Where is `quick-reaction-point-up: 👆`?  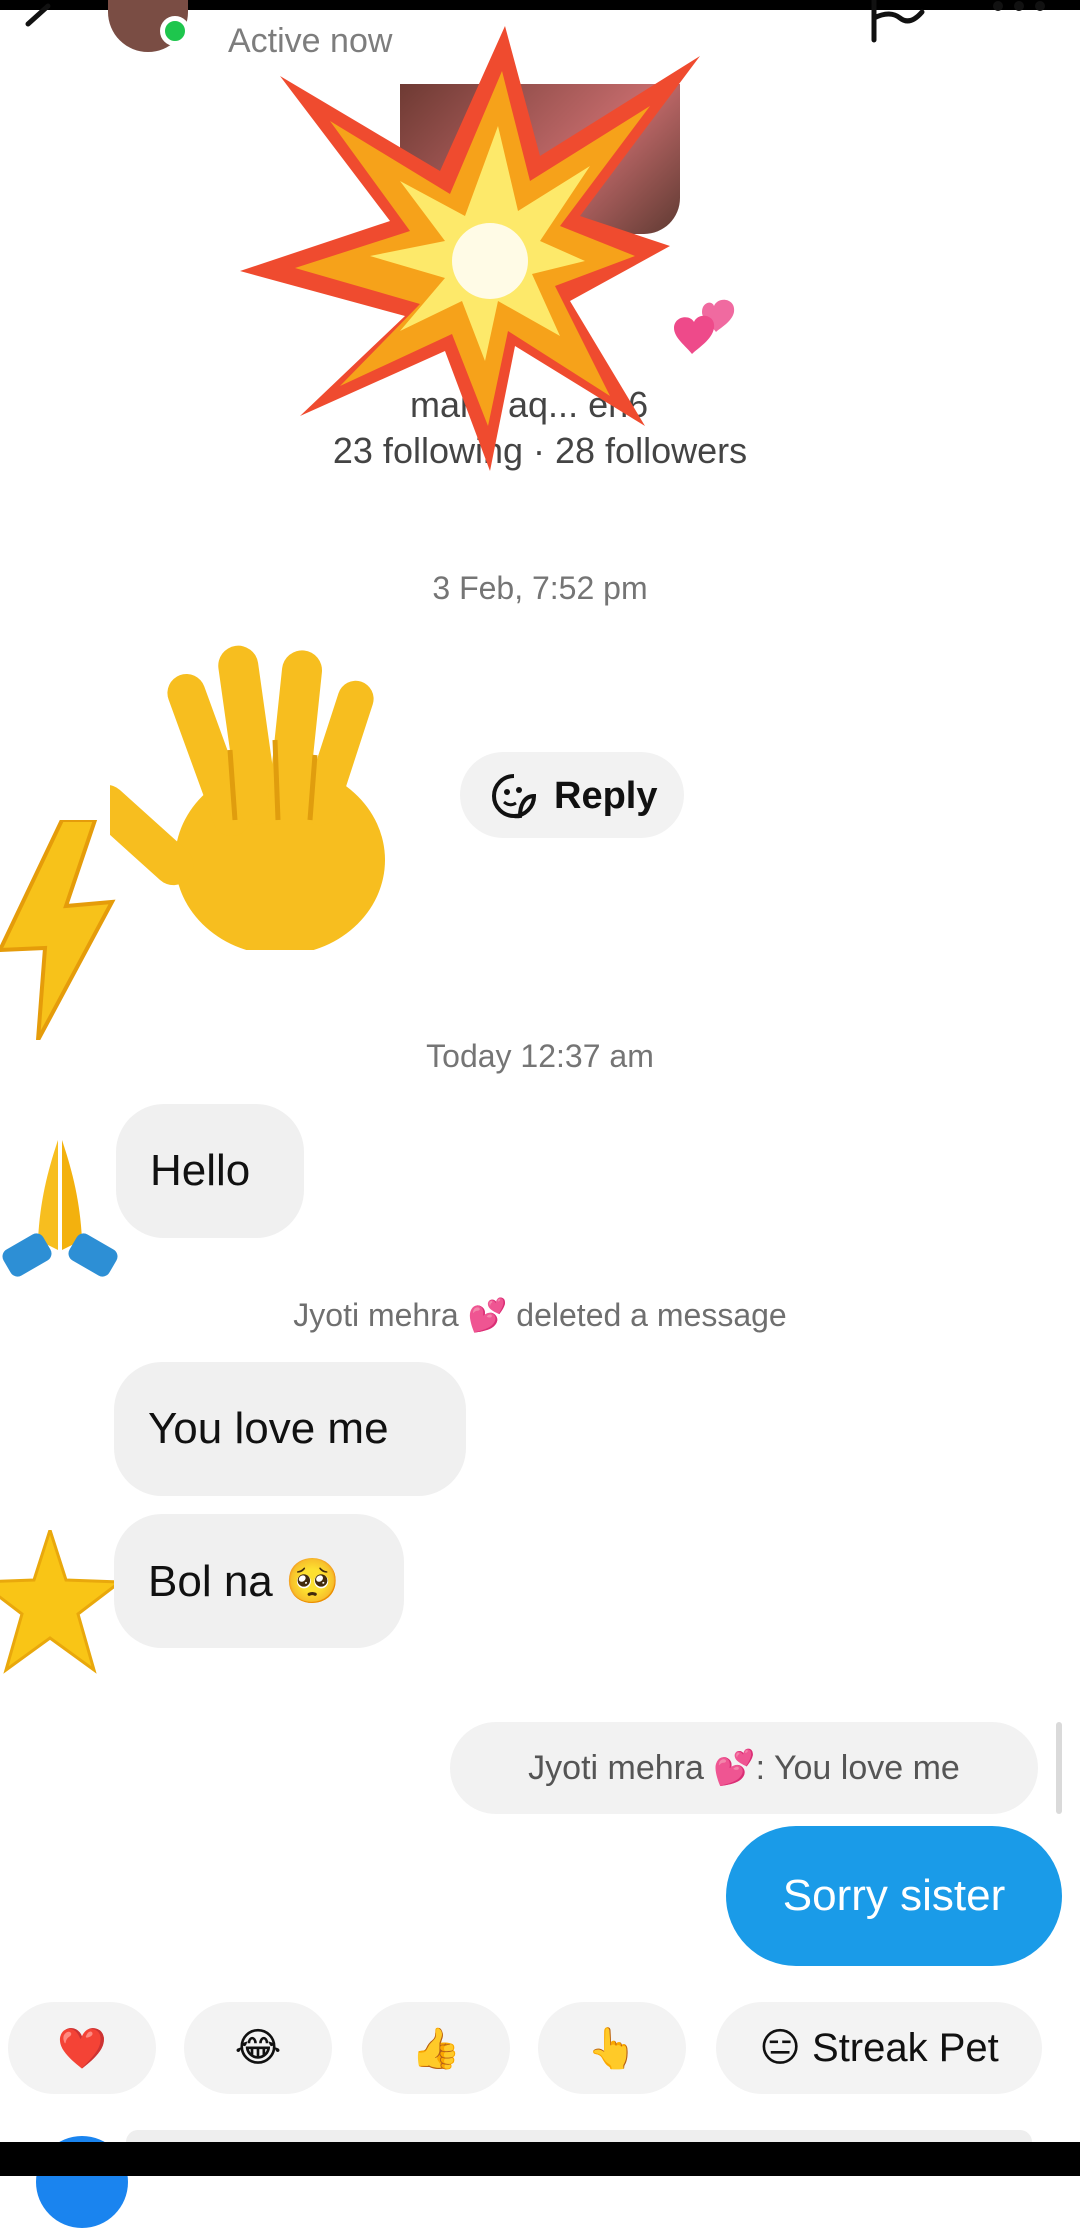
quick-reaction-point-up: 👆 is located at coordinates (612, 2048).